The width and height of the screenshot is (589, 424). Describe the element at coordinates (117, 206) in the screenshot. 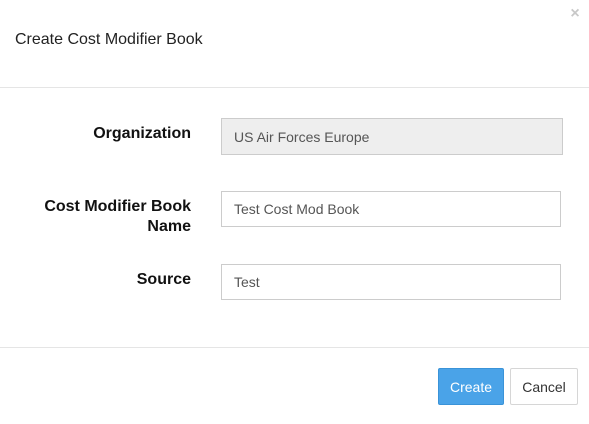

I see `book-name-label-line1: Cost Modifier Book` at that location.